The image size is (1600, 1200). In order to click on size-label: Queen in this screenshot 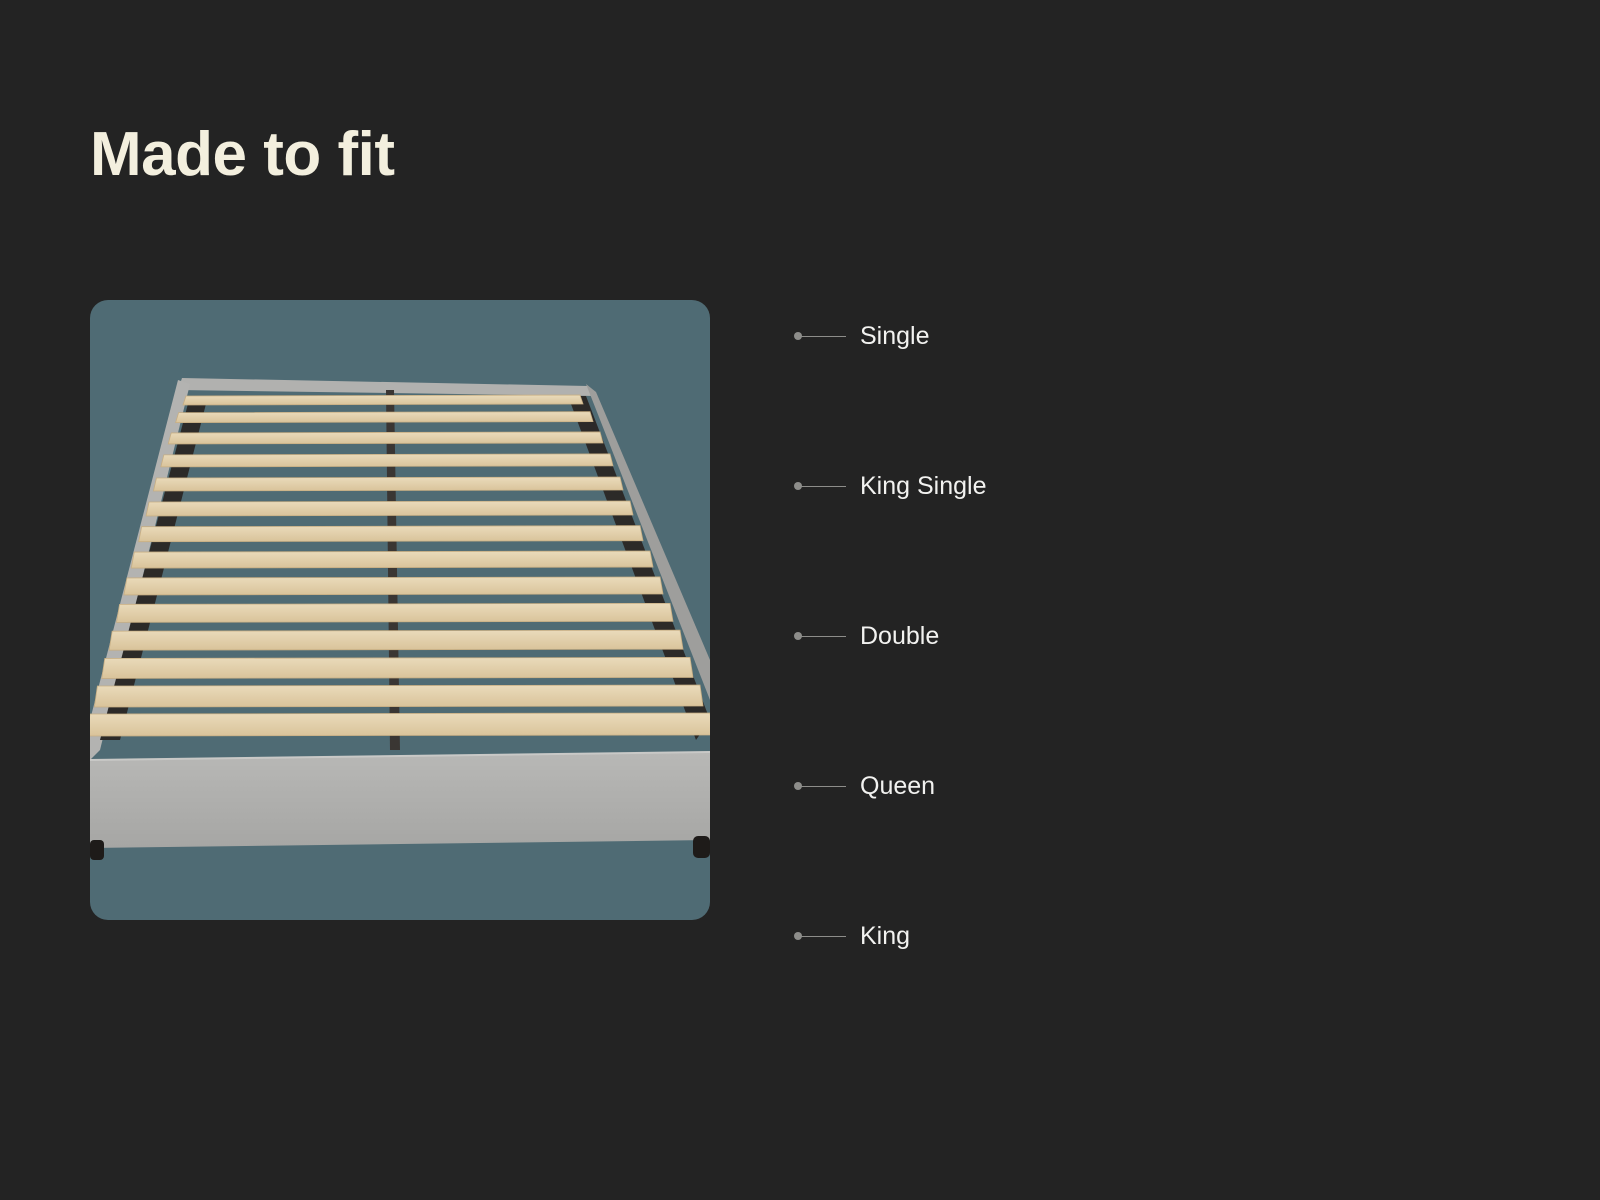, I will do `click(898, 785)`.